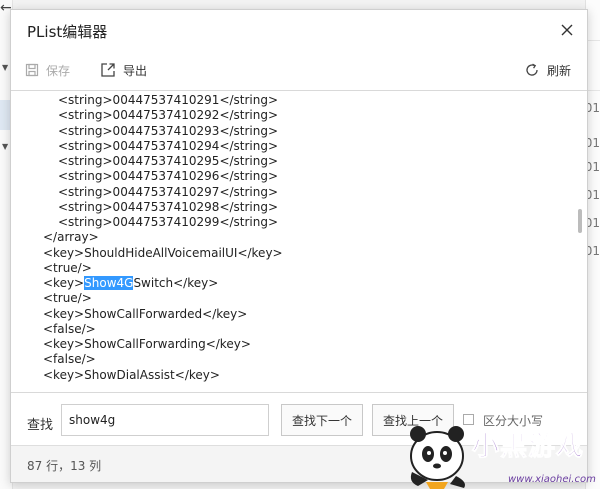 Image resolution: width=600 pixels, height=489 pixels. What do you see at coordinates (32, 70) in the screenshot?
I see `save-icon` at bounding box center [32, 70].